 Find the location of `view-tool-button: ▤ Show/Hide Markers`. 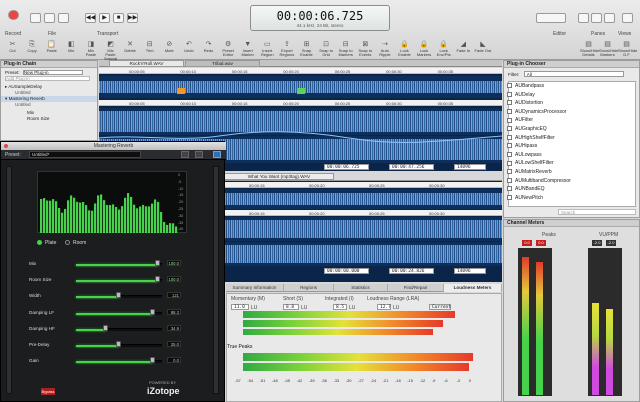

view-tool-button: ▤ Show/Hide Markers is located at coordinates (608, 49).